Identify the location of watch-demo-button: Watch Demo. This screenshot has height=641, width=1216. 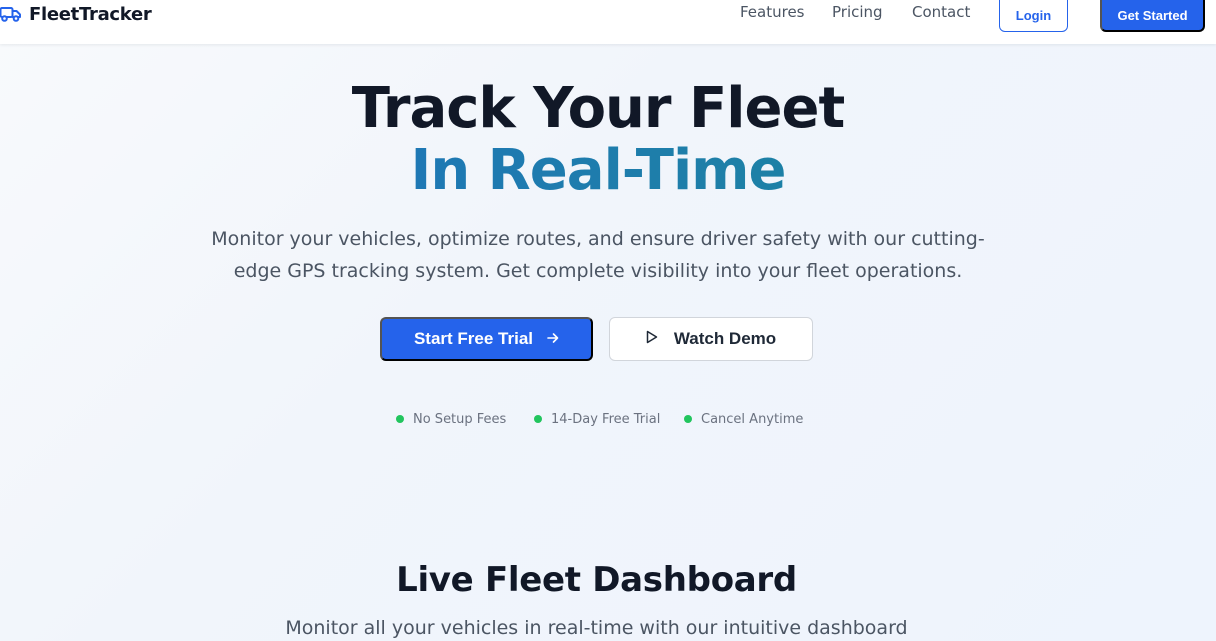
(711, 339).